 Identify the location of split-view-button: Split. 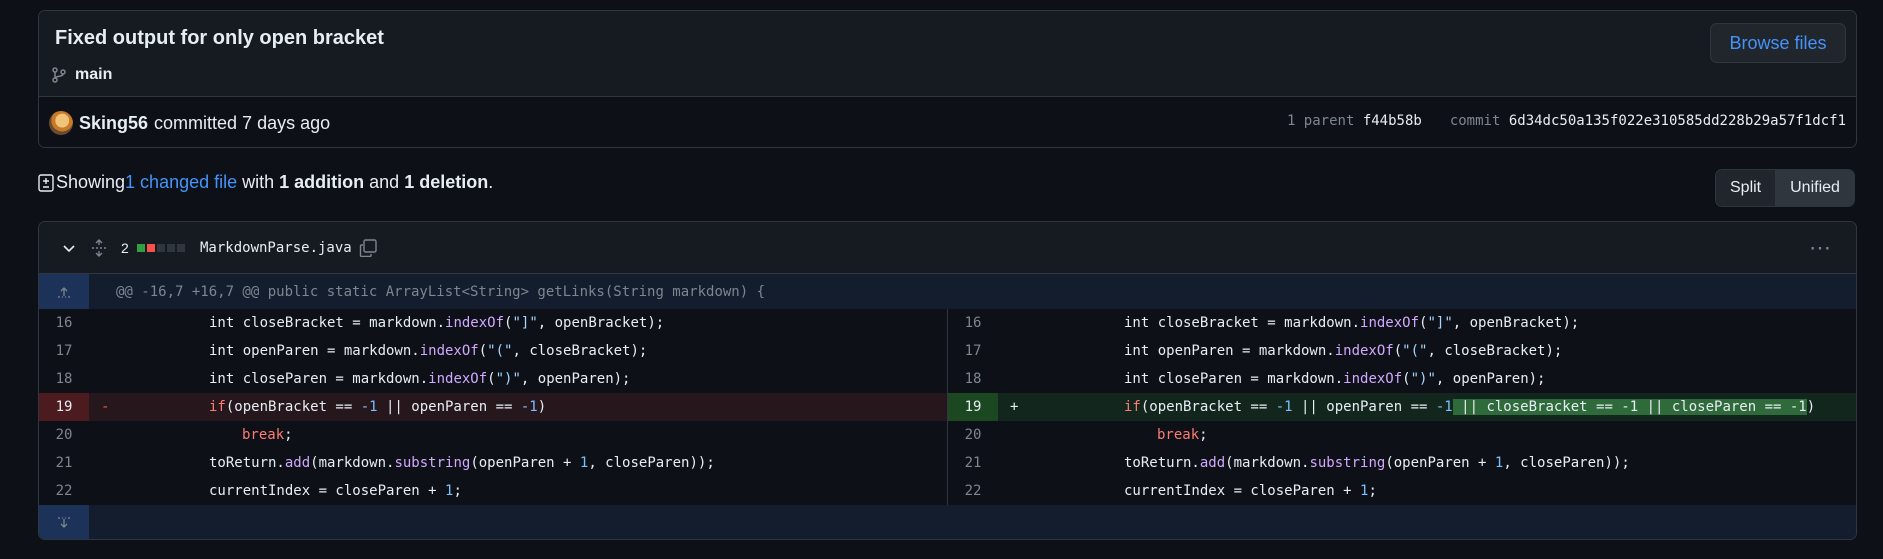
(1746, 188).